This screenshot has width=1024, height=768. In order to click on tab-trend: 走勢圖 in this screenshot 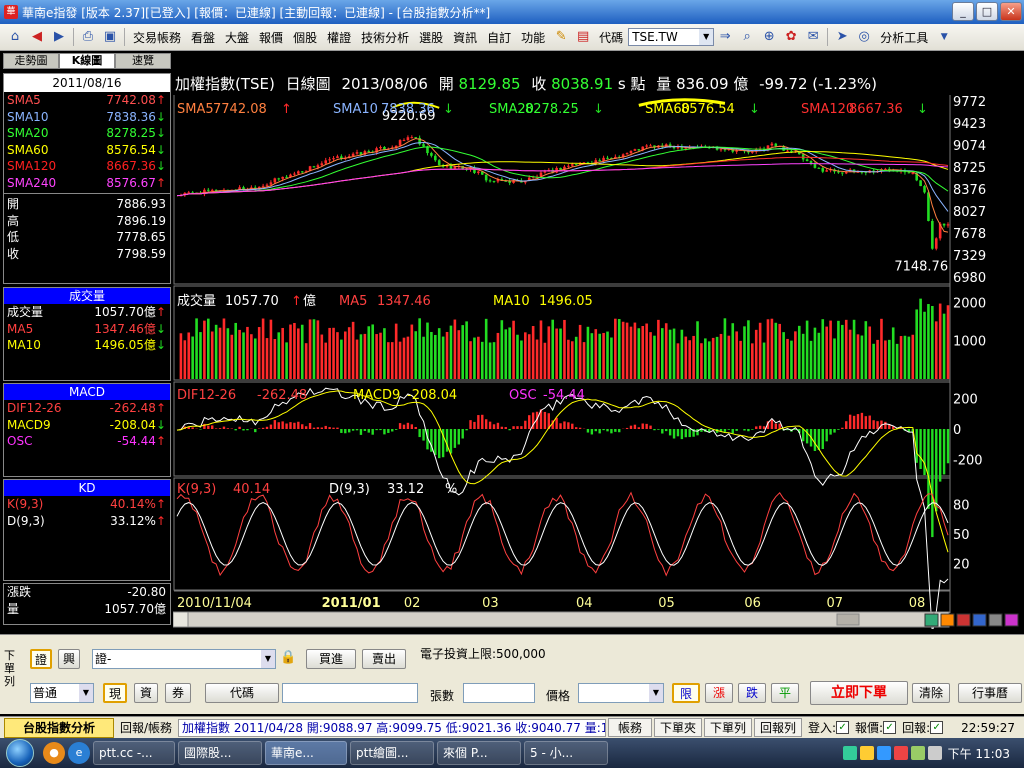, I will do `click(31, 61)`.